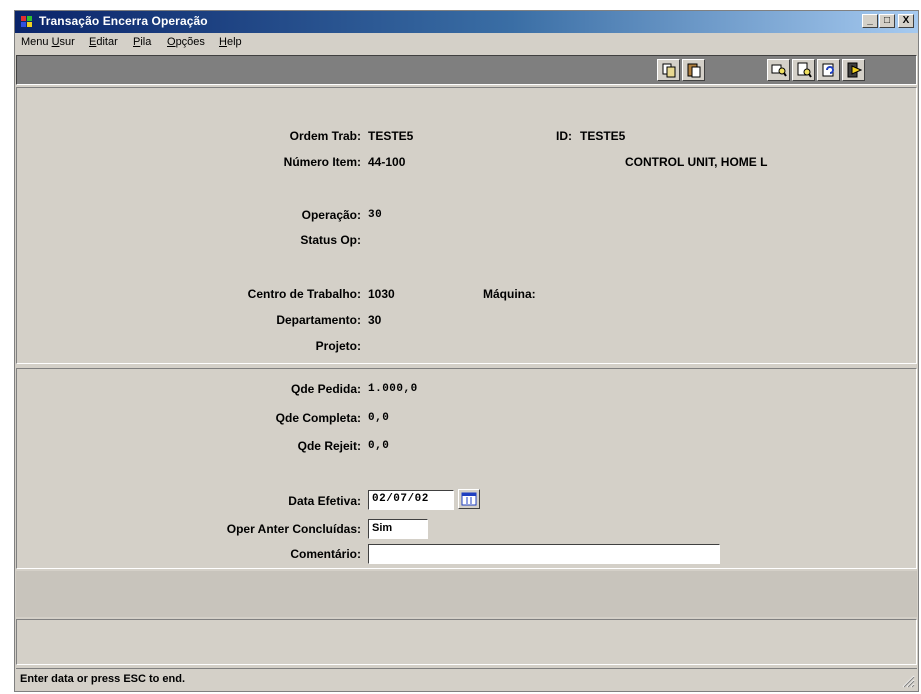  What do you see at coordinates (325, 554) in the screenshot?
I see `comentario-label: Comentário:` at bounding box center [325, 554].